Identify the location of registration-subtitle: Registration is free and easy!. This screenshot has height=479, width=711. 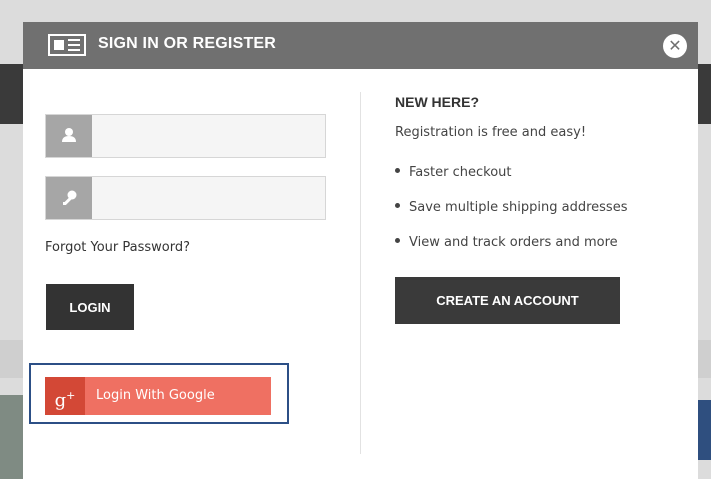
(491, 132).